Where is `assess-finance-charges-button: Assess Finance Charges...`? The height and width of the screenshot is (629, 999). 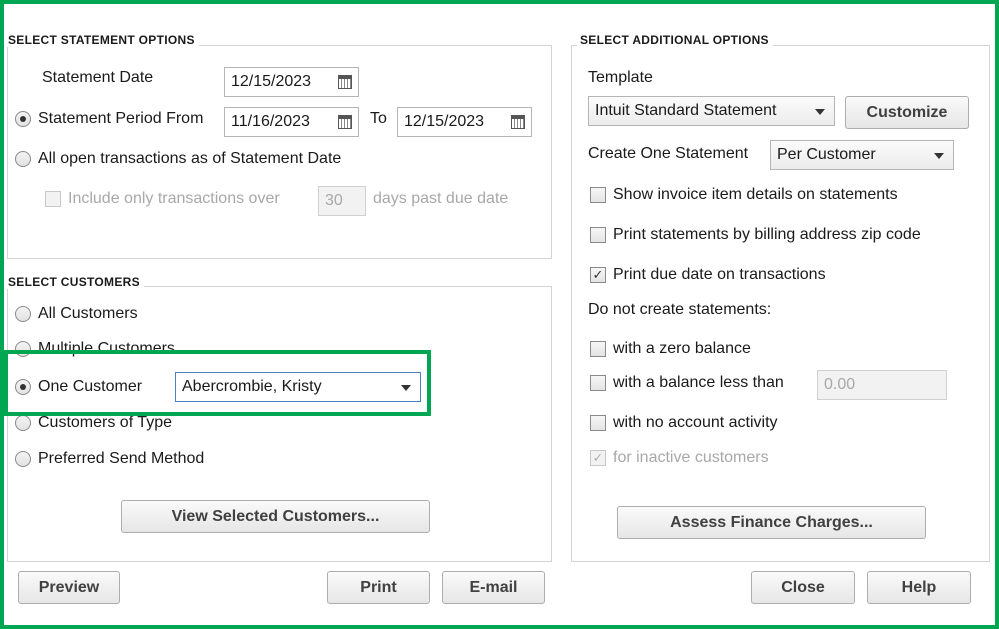
assess-finance-charges-button: Assess Finance Charges... is located at coordinates (771, 522).